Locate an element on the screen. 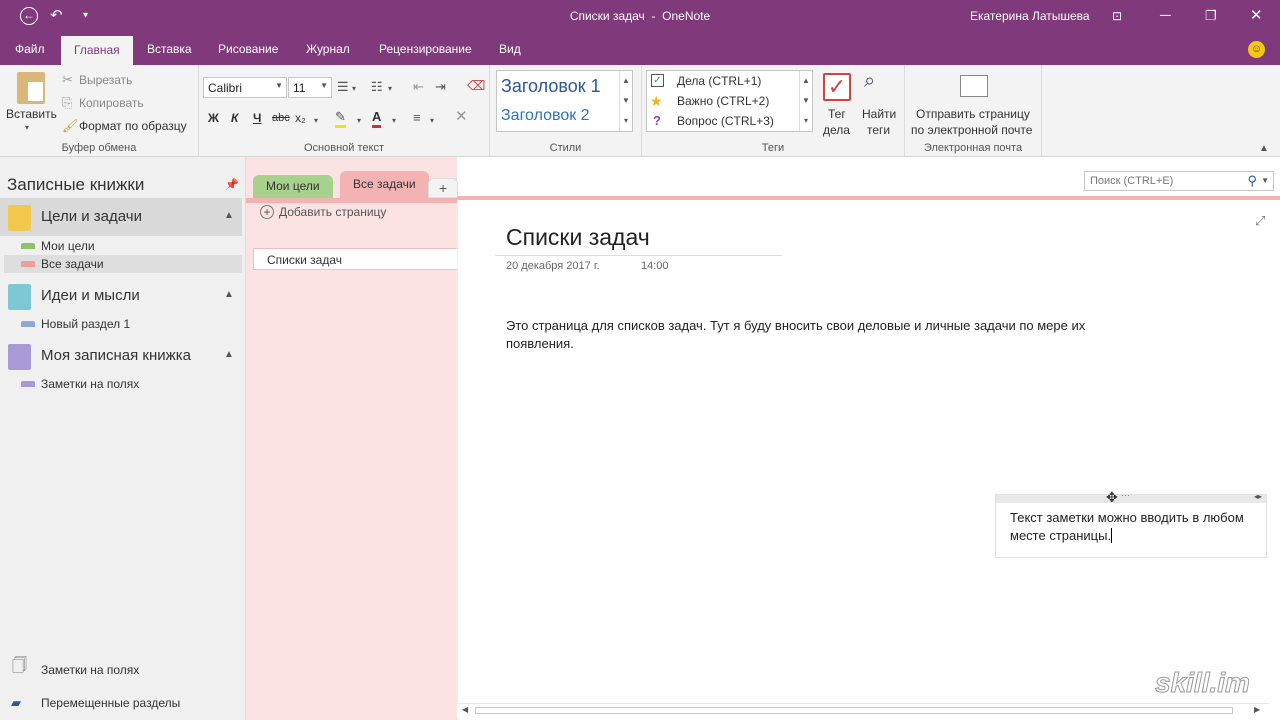 This screenshot has height=720, width=1280. notebooks-header: Записные книжки is located at coordinates (76, 184).